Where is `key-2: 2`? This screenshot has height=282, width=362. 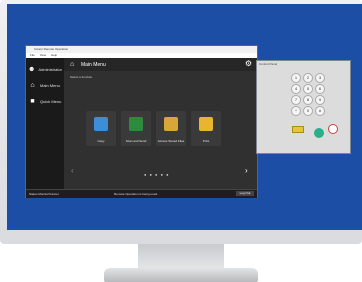 key-2: 2 is located at coordinates (308, 78).